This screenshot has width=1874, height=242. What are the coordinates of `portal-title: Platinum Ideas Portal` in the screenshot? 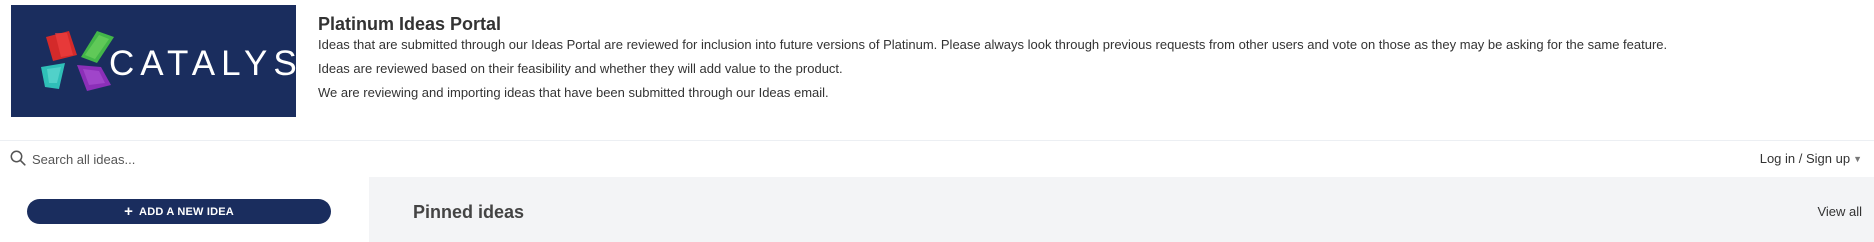 It's located at (410, 24).